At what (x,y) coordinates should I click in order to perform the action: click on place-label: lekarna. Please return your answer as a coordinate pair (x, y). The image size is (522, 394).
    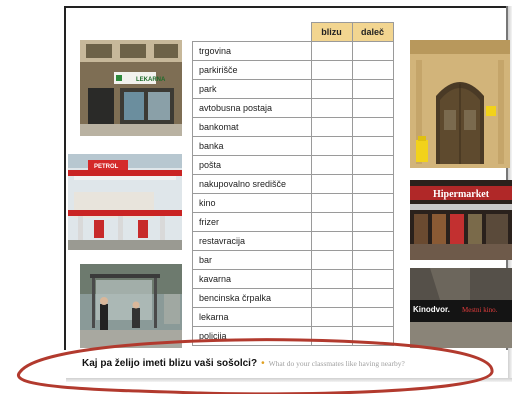
    Looking at the image, I should click on (252, 317).